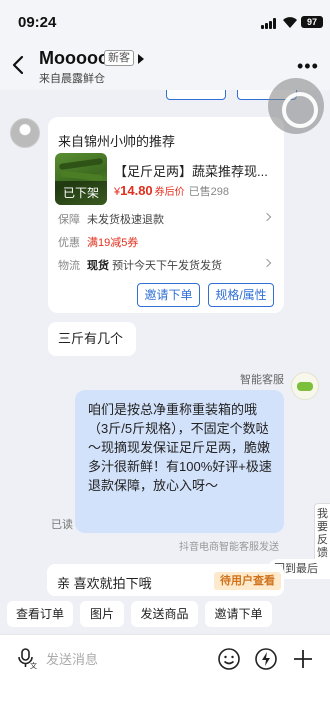  I want to click on logistics-row: 物流 现货 预计今天下午发货发货, so click(167, 265).